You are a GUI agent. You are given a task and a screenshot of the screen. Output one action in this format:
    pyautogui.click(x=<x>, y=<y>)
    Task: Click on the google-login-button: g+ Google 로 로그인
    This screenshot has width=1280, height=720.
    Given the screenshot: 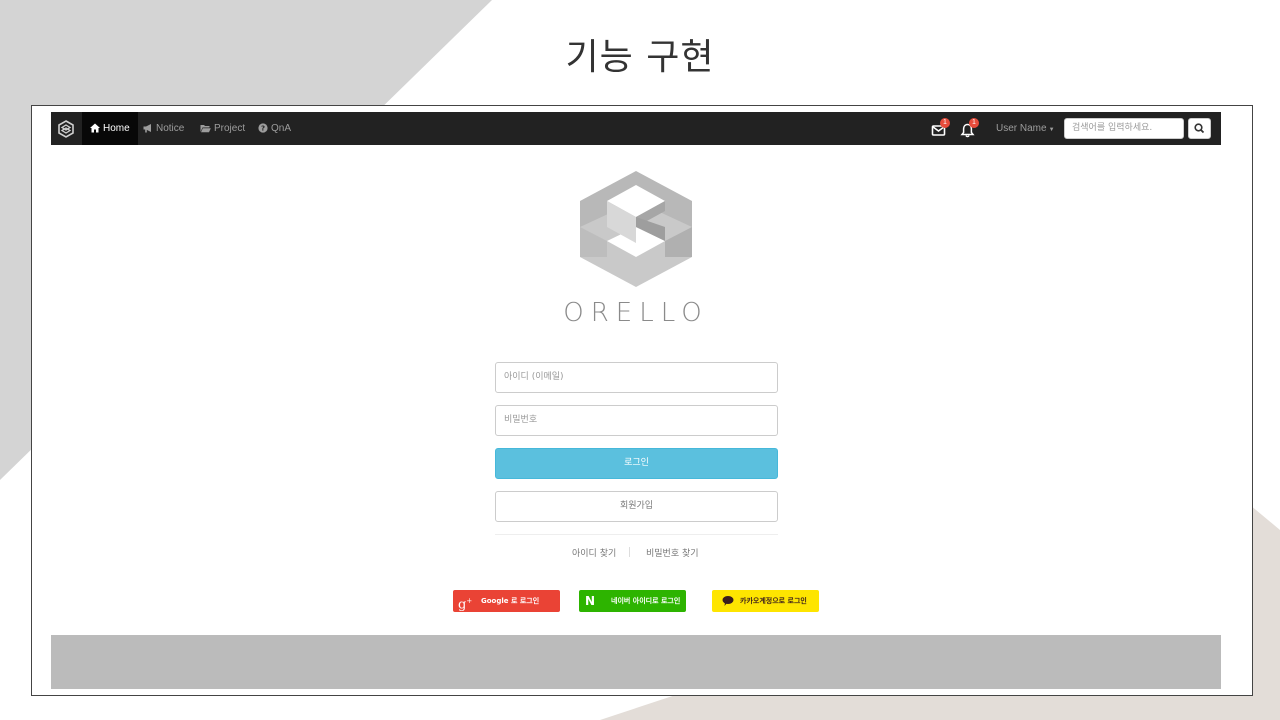 What is the action you would take?
    pyautogui.click(x=506, y=601)
    